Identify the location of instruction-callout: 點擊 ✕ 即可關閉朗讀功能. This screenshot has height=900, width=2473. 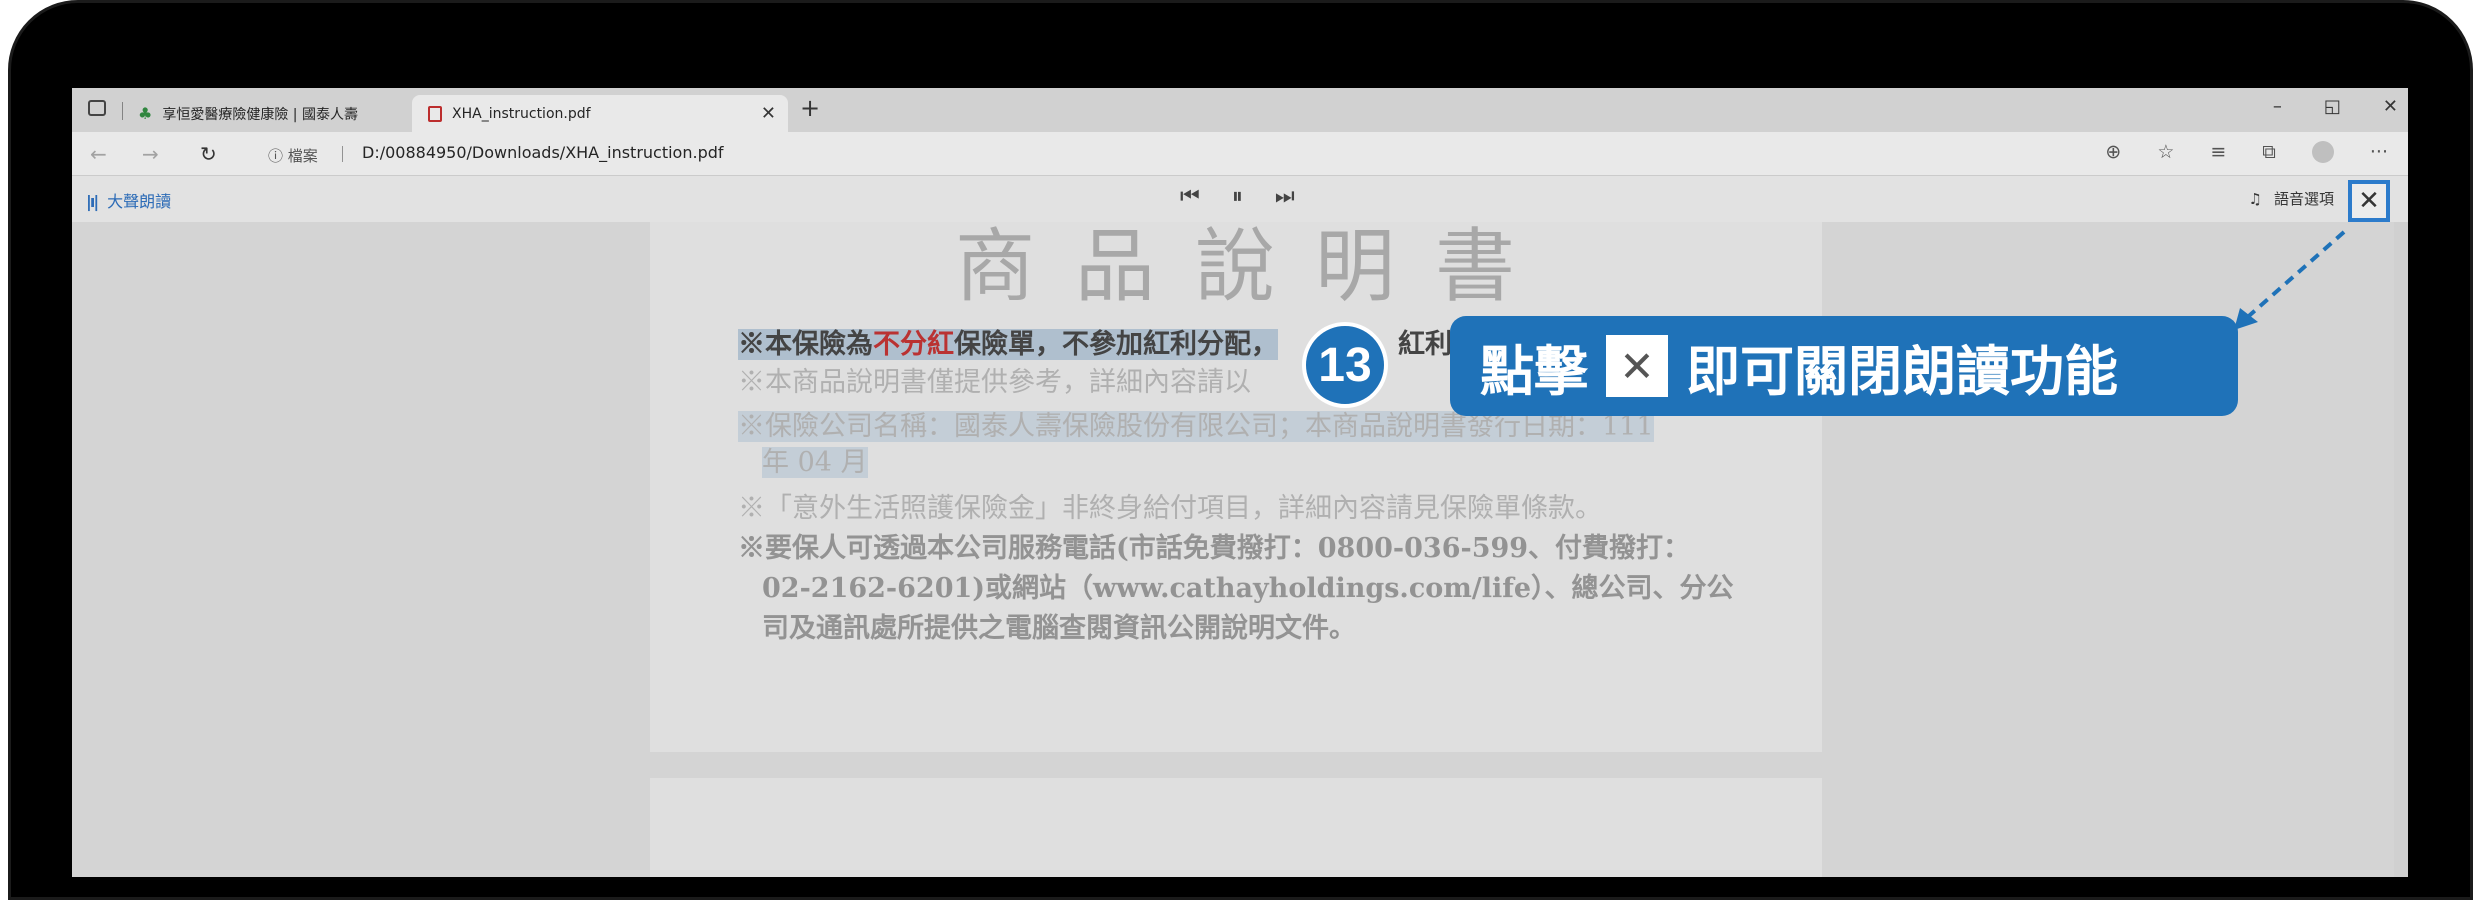
(1844, 366).